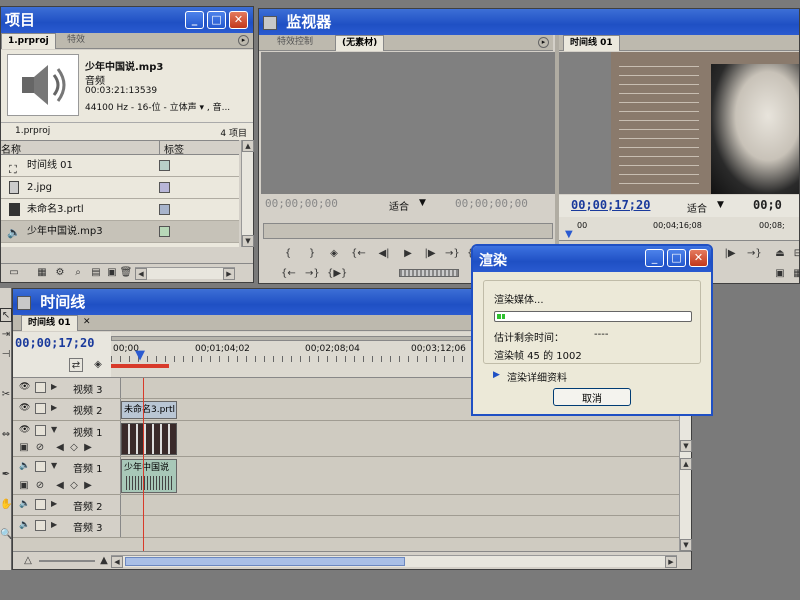 Image resolution: width=800 pixels, height=600 pixels. I want to click on trim-icon: ▣, so click(780, 274).